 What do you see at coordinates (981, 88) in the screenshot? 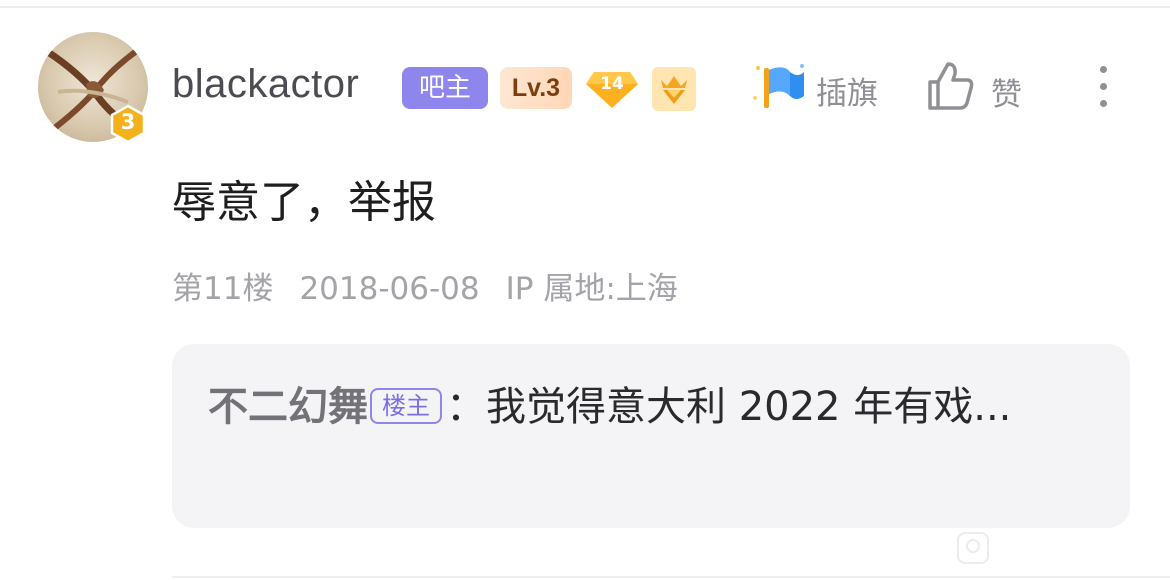
I see `like-button: 赞` at bounding box center [981, 88].